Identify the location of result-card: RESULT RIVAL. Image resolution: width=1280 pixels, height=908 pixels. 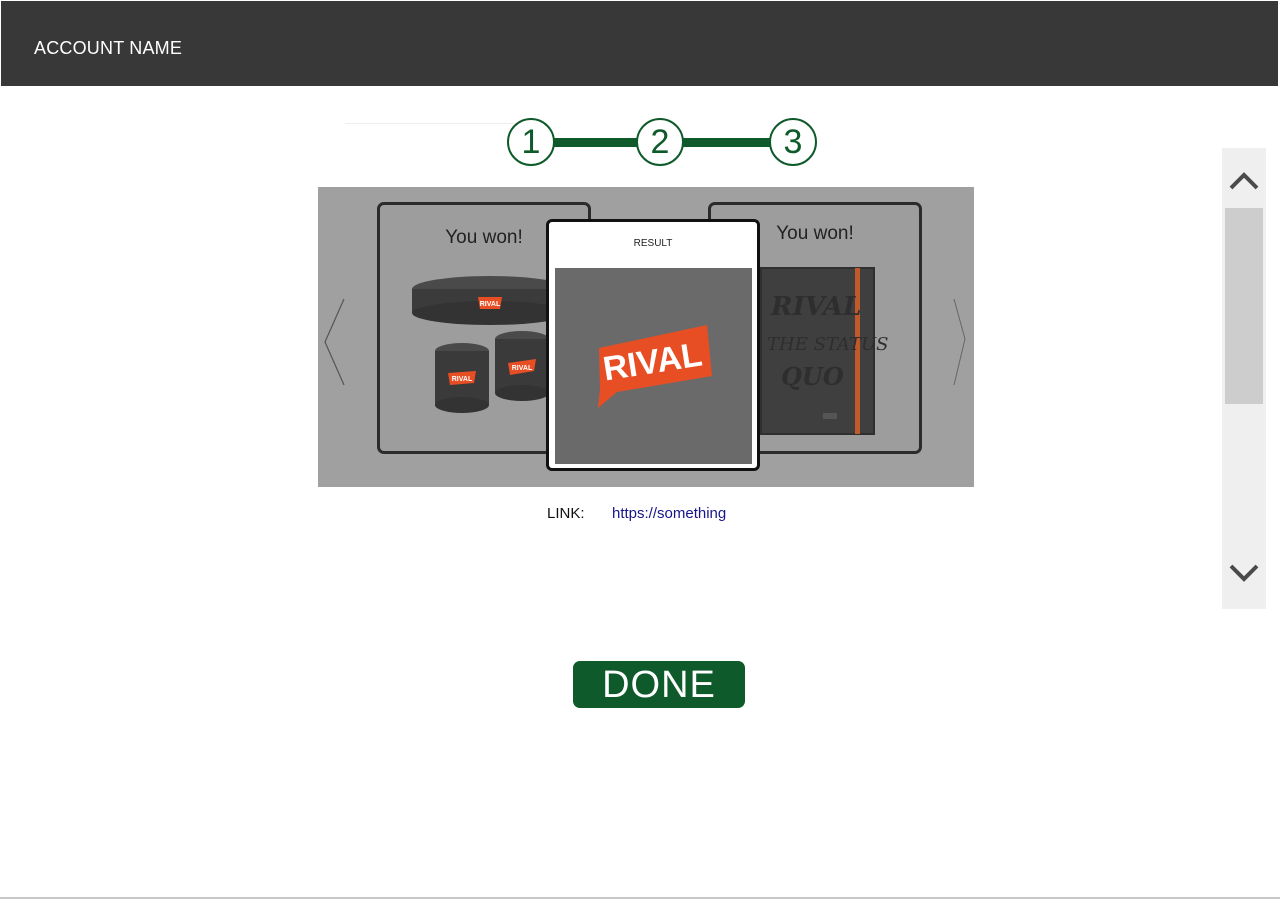
(653, 345).